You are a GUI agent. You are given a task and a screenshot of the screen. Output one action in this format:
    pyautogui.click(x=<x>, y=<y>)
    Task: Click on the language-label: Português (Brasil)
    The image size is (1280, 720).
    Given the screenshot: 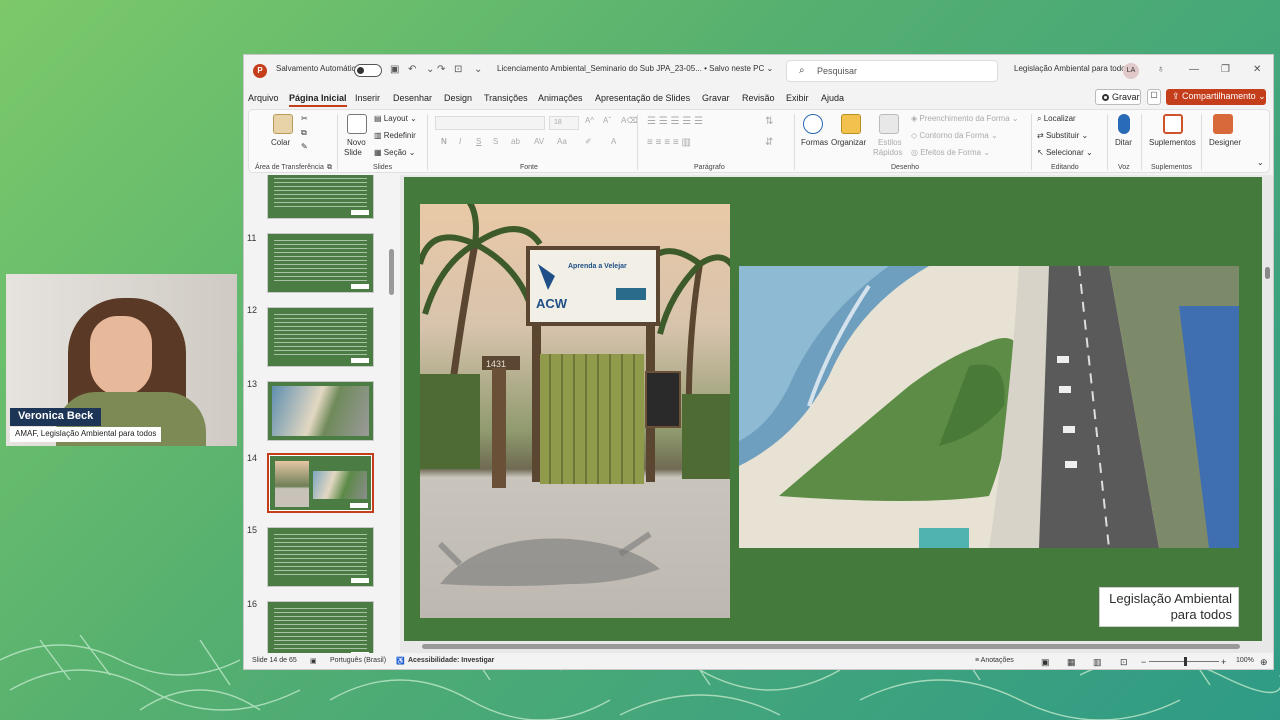 What is the action you would take?
    pyautogui.click(x=358, y=660)
    